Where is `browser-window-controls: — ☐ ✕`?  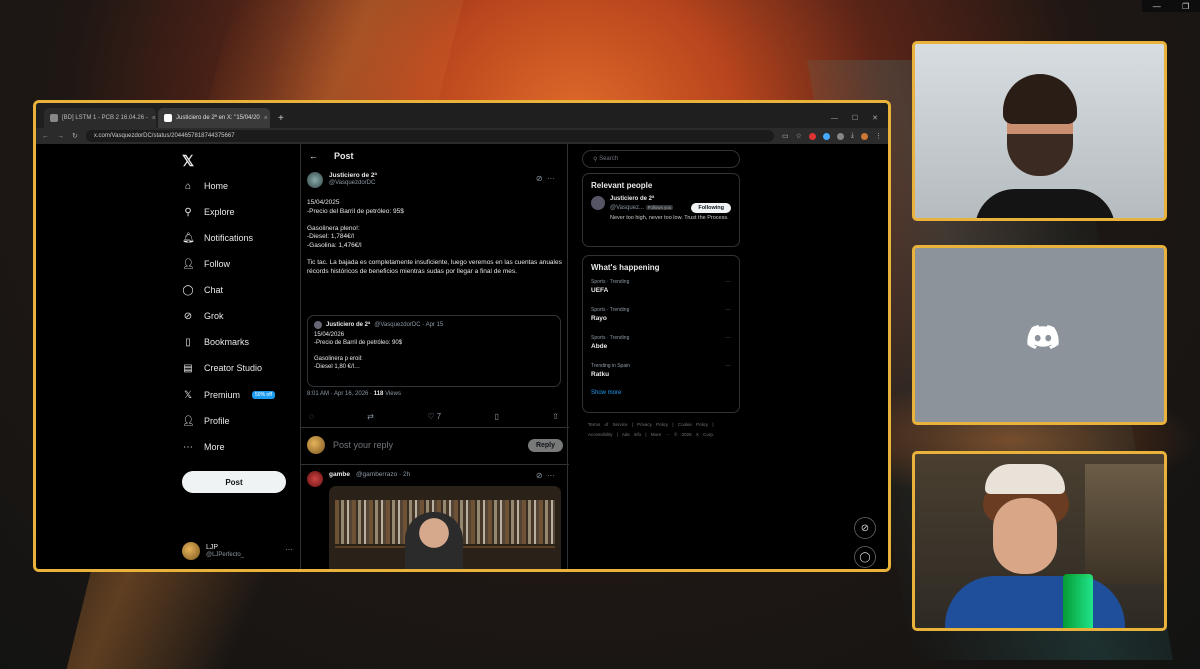
browser-window-controls: — ☐ ✕ is located at coordinates (859, 118).